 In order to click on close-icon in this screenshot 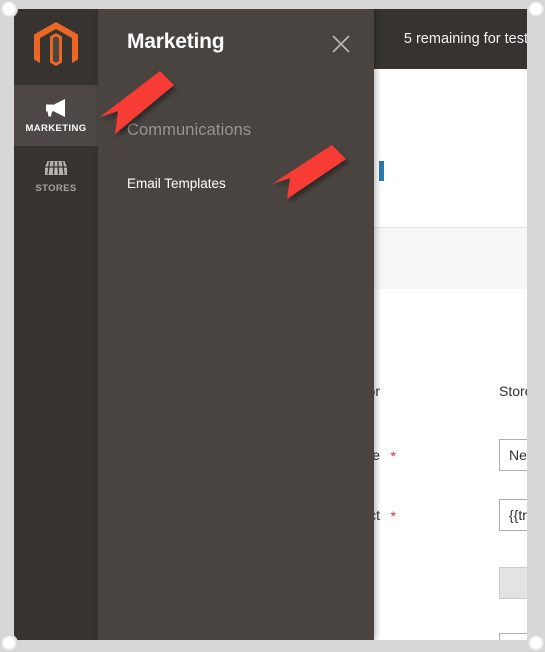, I will do `click(341, 44)`.